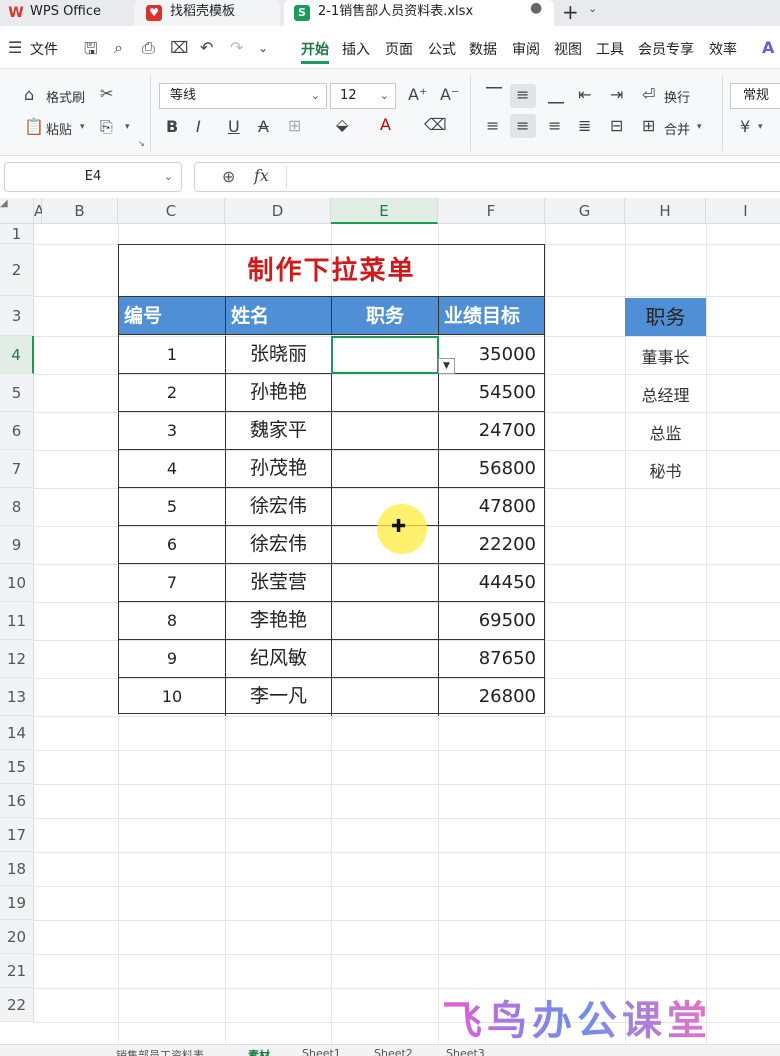 The image size is (780, 1056). What do you see at coordinates (261, 175) in the screenshot?
I see `fx-icon: fx` at bounding box center [261, 175].